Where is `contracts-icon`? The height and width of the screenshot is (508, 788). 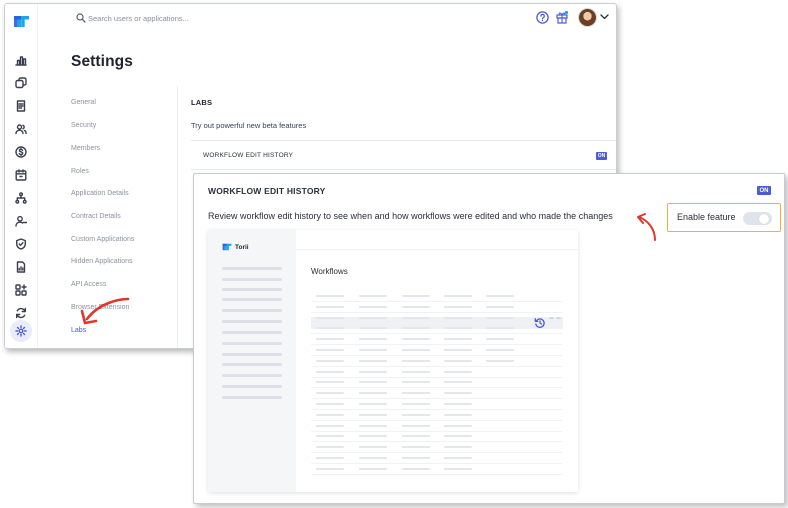
contracts-icon is located at coordinates (21, 106).